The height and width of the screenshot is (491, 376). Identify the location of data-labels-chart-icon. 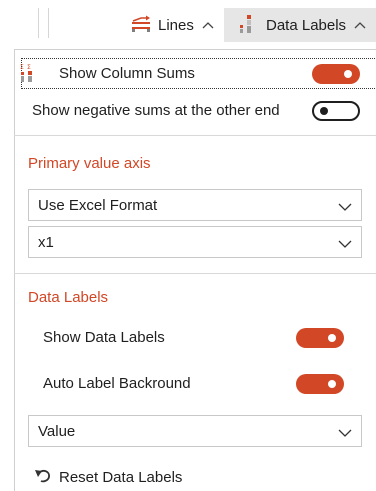
(249, 25).